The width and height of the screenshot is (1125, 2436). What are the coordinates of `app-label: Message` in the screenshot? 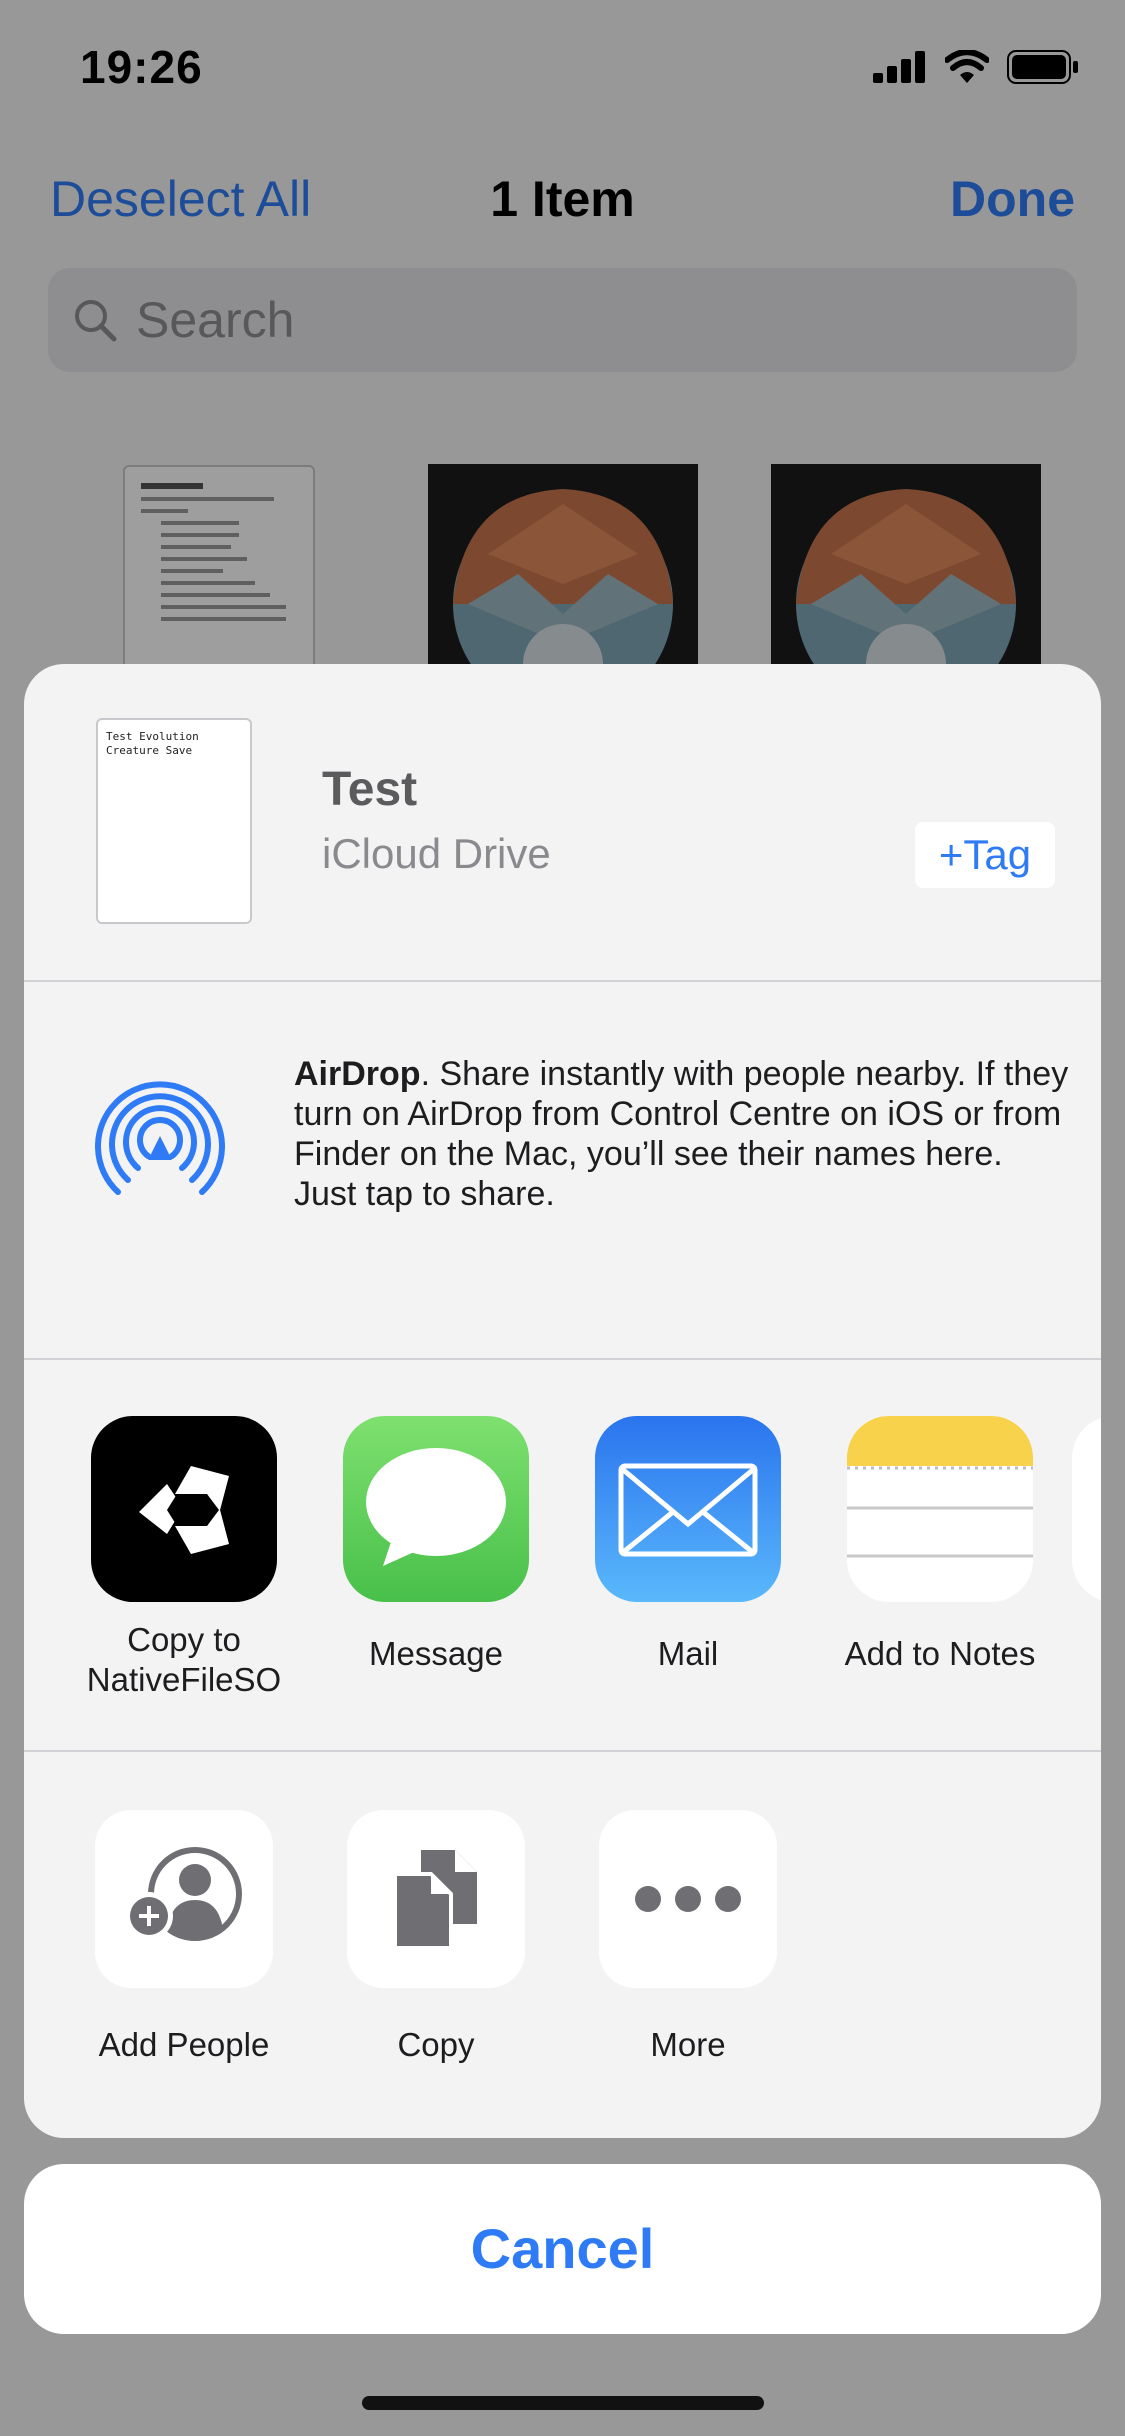 It's located at (436, 1653).